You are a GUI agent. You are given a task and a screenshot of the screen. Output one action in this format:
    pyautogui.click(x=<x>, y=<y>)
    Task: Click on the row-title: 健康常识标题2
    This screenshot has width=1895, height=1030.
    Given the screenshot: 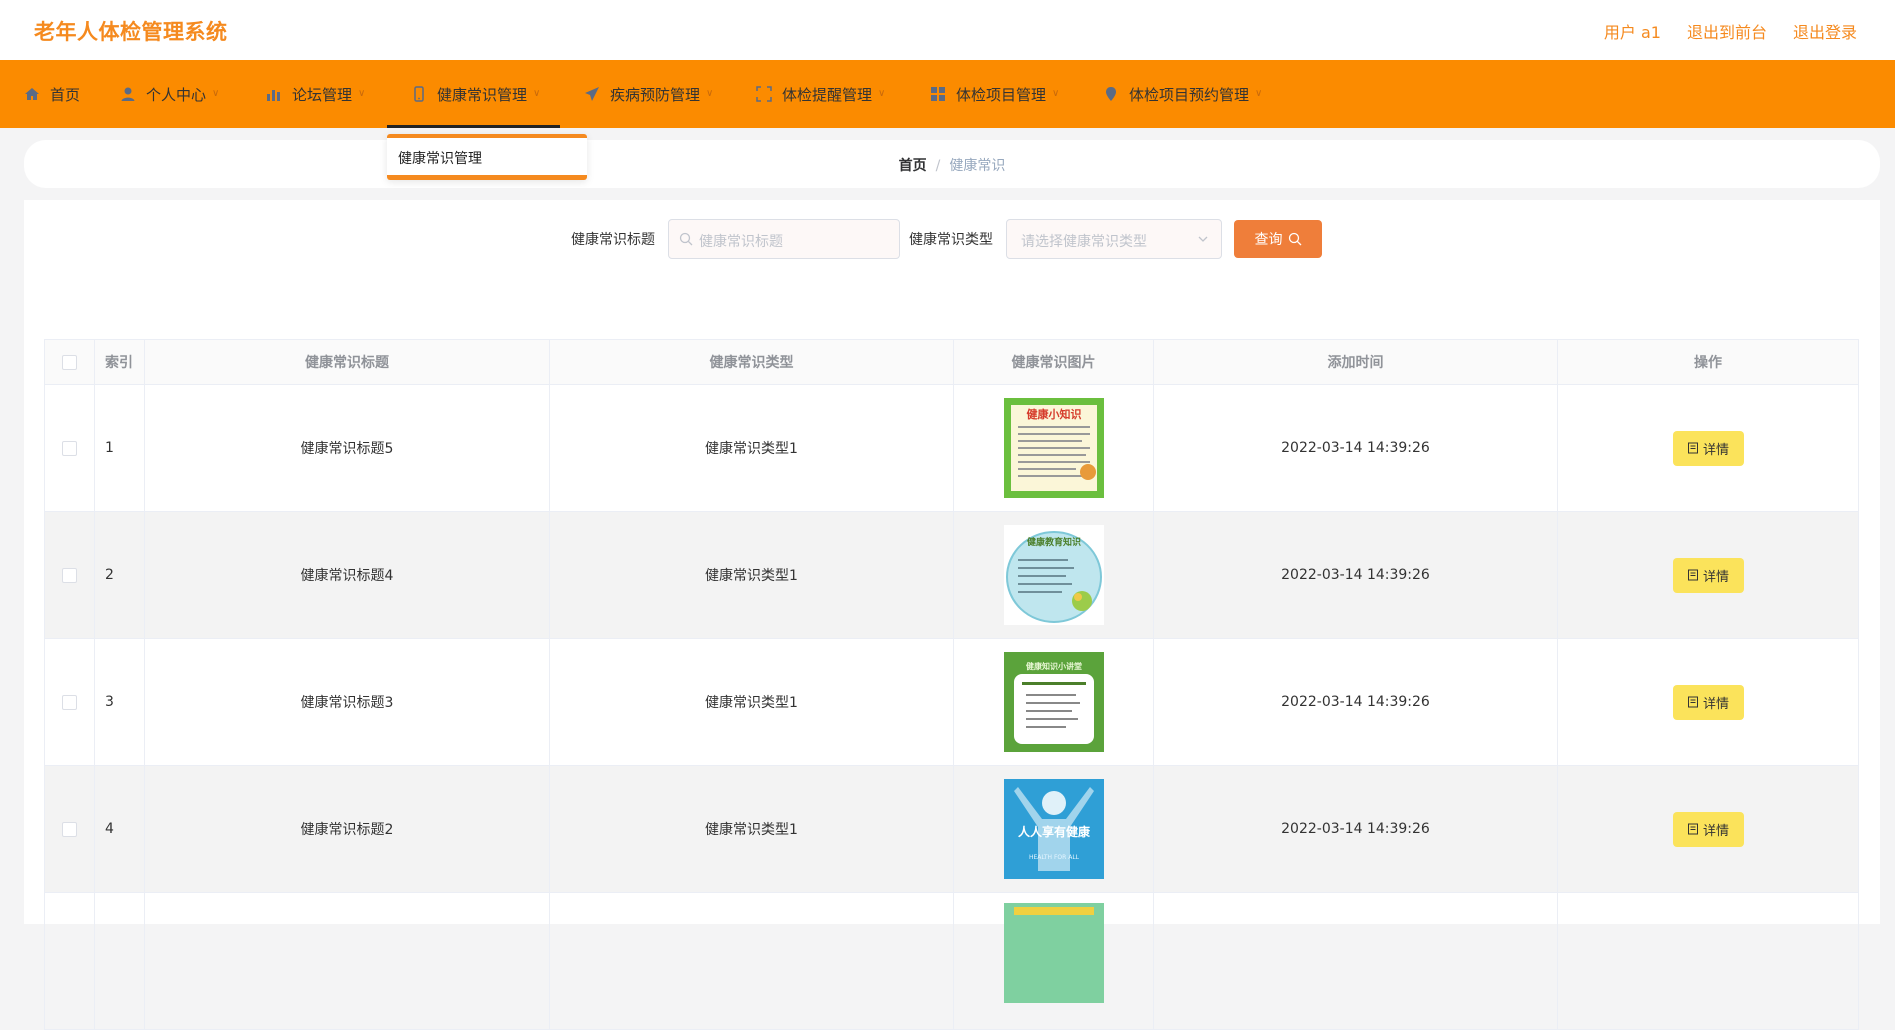 What is the action you would take?
    pyautogui.click(x=347, y=829)
    